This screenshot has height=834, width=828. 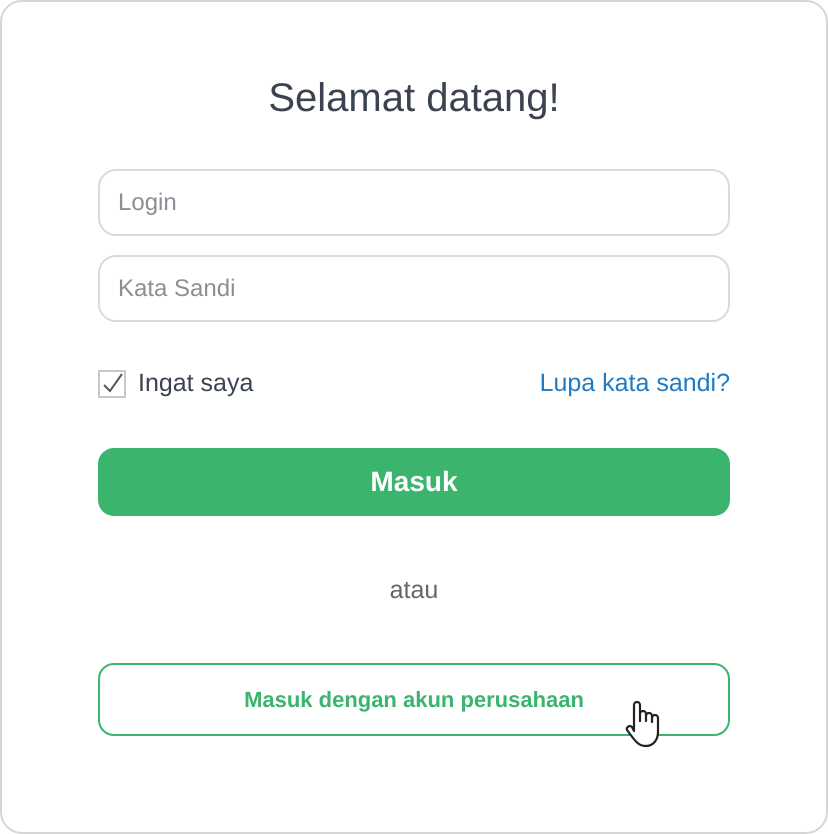 What do you see at coordinates (112, 384) in the screenshot?
I see `remember-checkbox` at bounding box center [112, 384].